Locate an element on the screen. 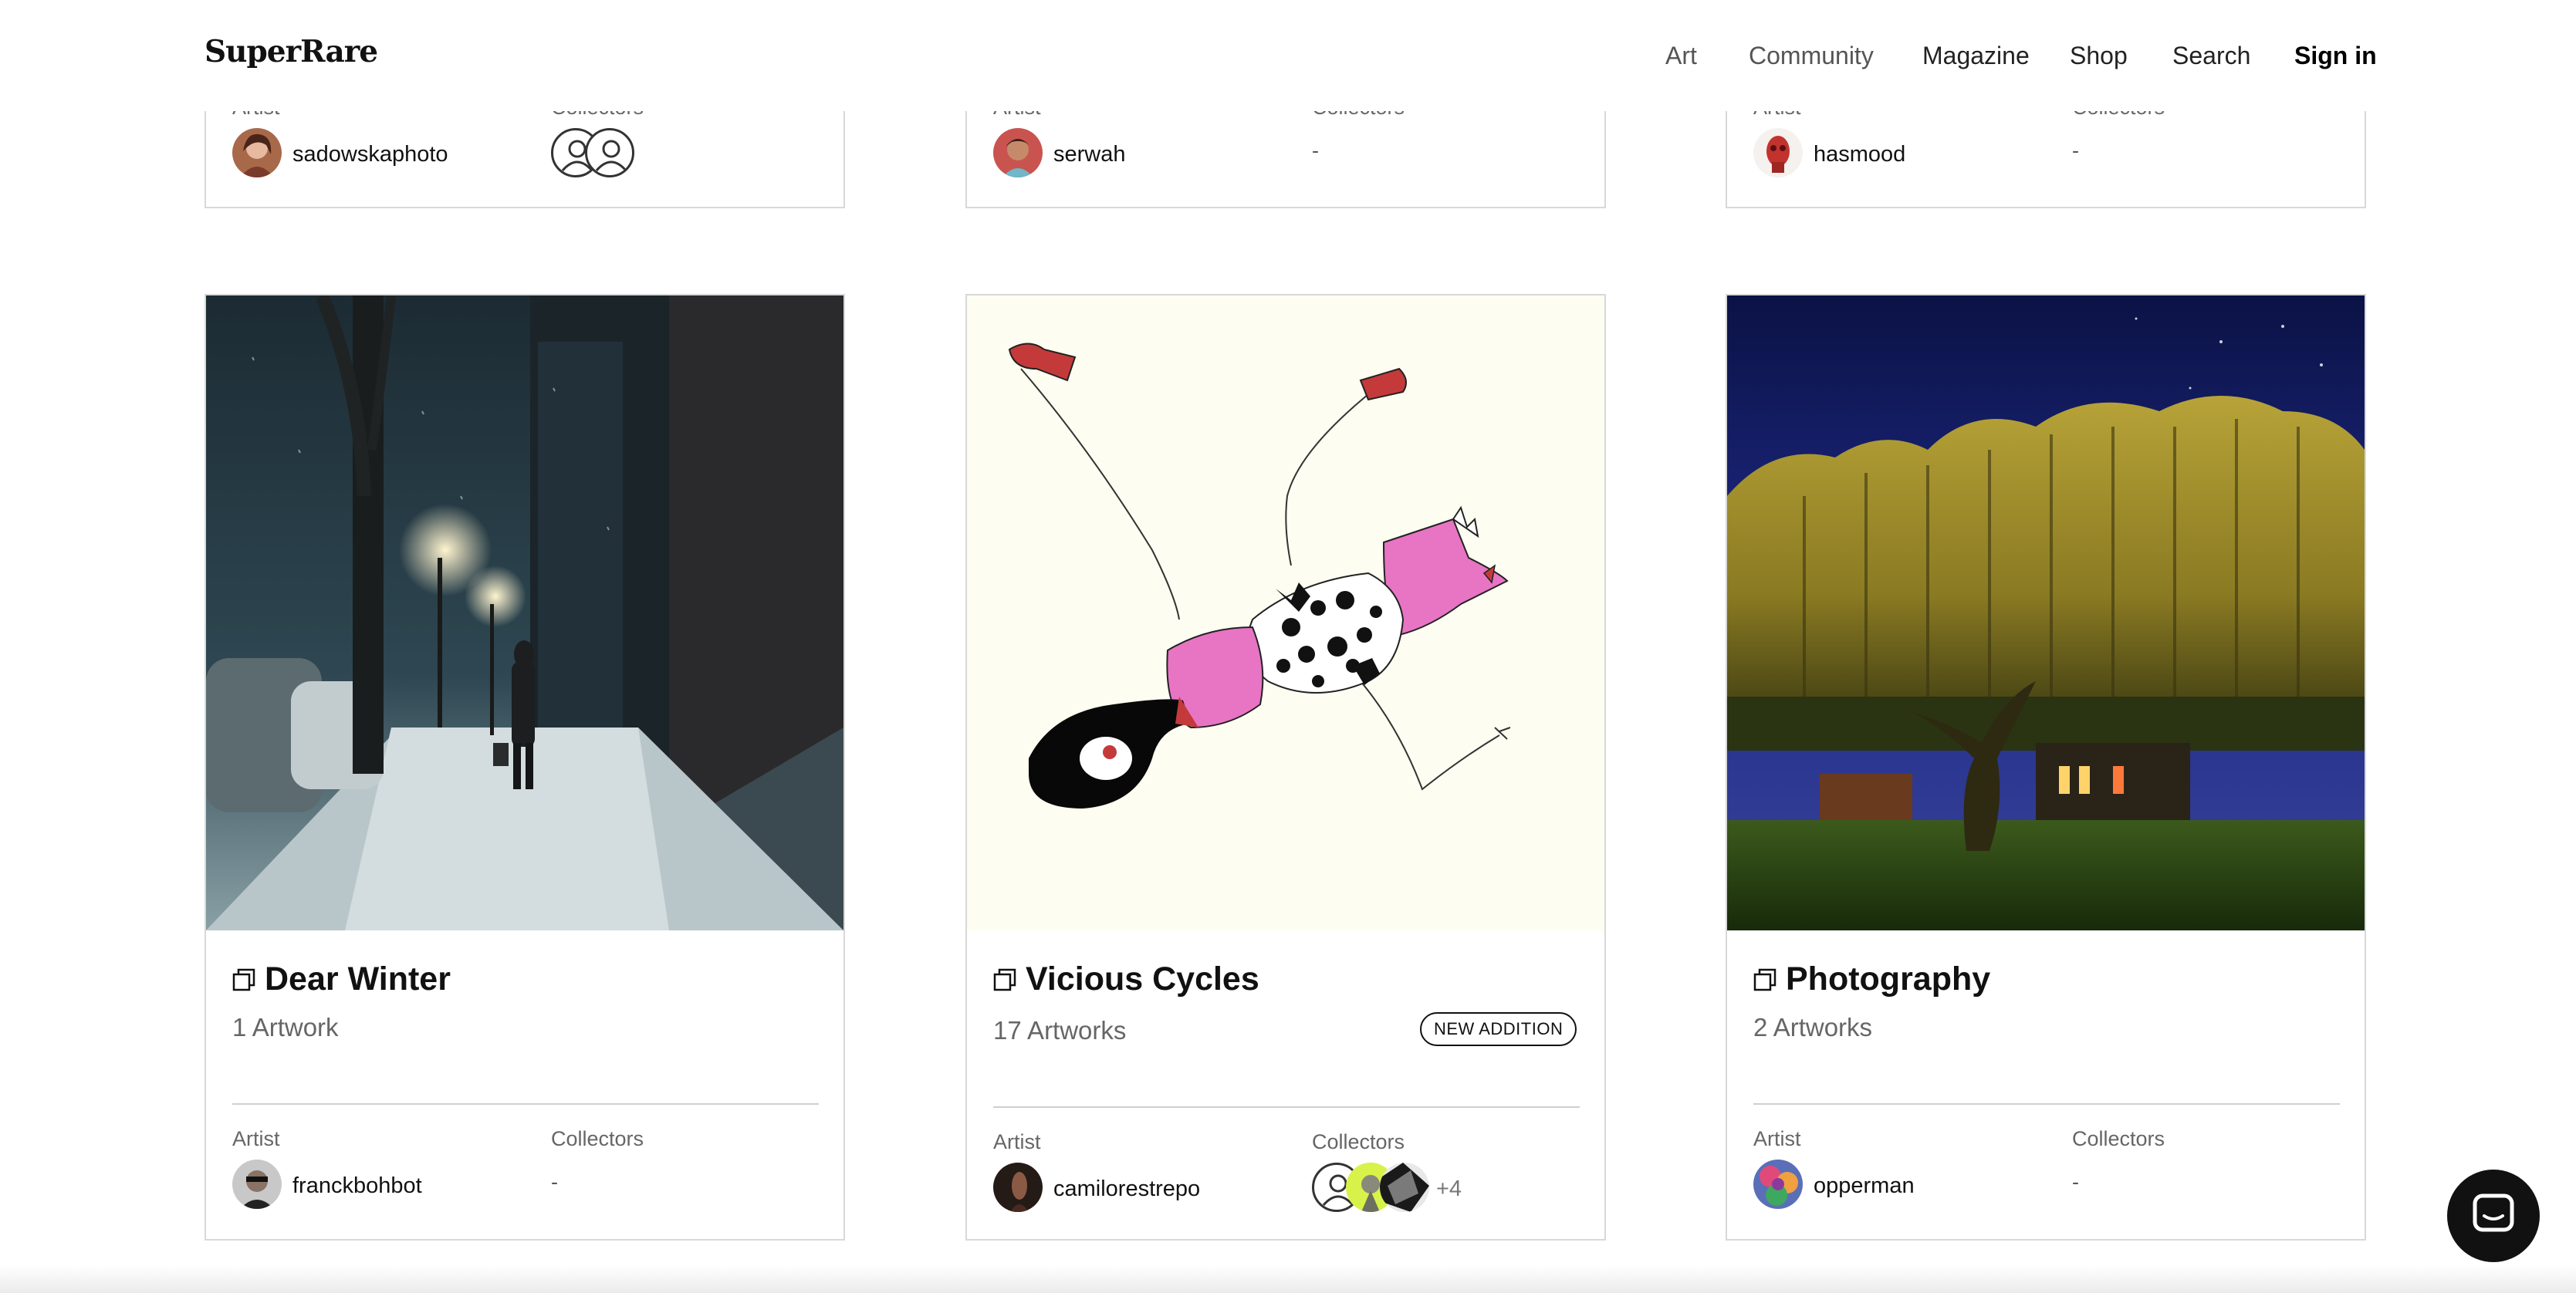 The width and height of the screenshot is (2576, 1293). collection-title: Photography is located at coordinates (1888, 979).